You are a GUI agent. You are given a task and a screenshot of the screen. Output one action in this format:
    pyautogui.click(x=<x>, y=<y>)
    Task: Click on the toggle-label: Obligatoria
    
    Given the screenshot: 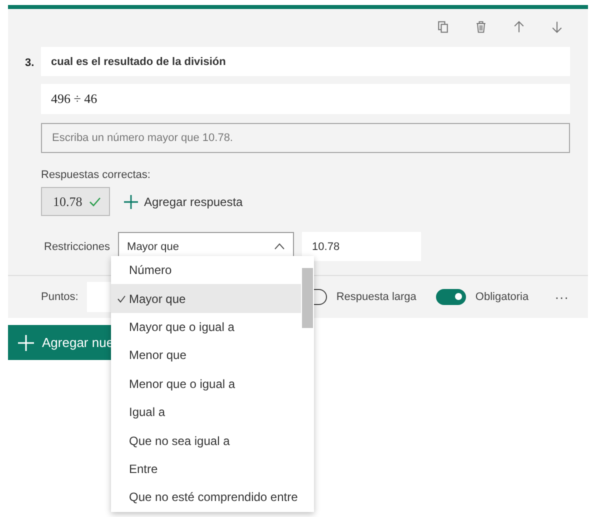 What is the action you would take?
    pyautogui.click(x=502, y=297)
    